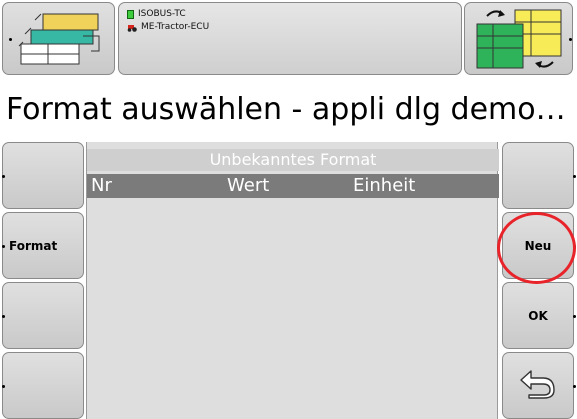 This screenshot has height=419, width=577. I want to click on workset-layout-softkey, so click(58, 38).